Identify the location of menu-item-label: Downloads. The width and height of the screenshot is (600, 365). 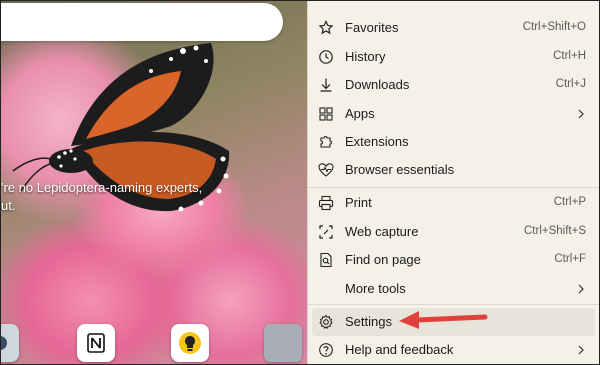
(377, 84).